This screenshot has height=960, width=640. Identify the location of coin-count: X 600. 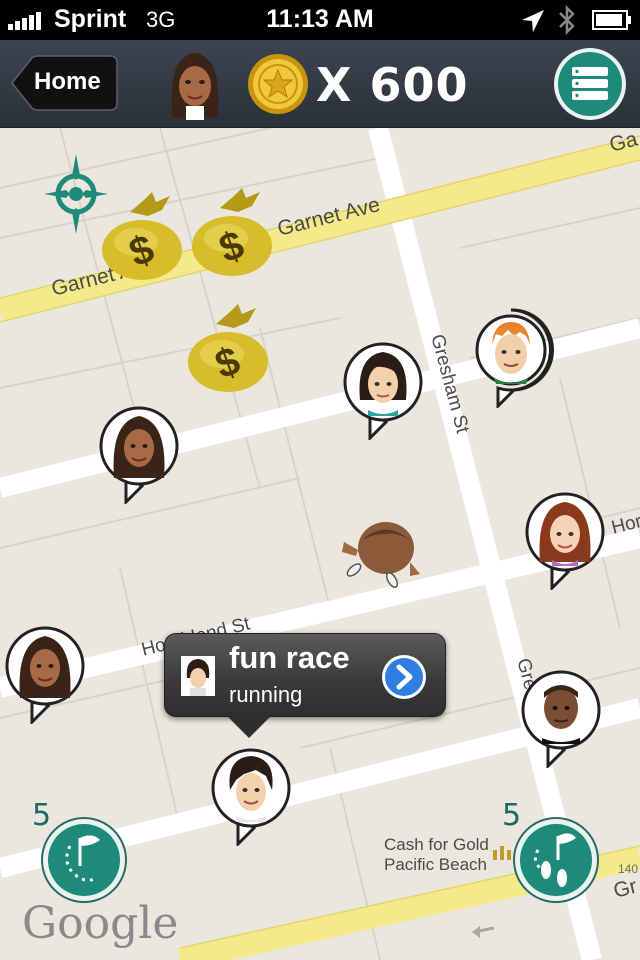
(392, 85).